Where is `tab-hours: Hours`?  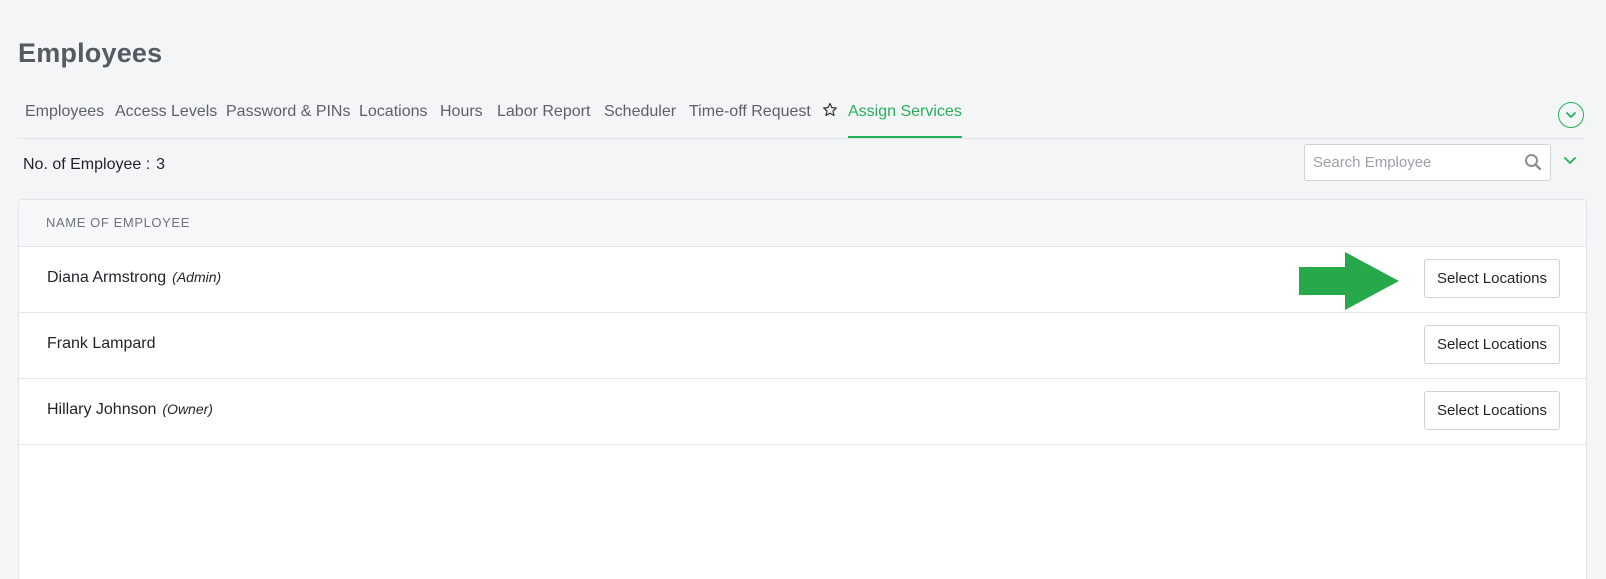 tab-hours: Hours is located at coordinates (461, 116).